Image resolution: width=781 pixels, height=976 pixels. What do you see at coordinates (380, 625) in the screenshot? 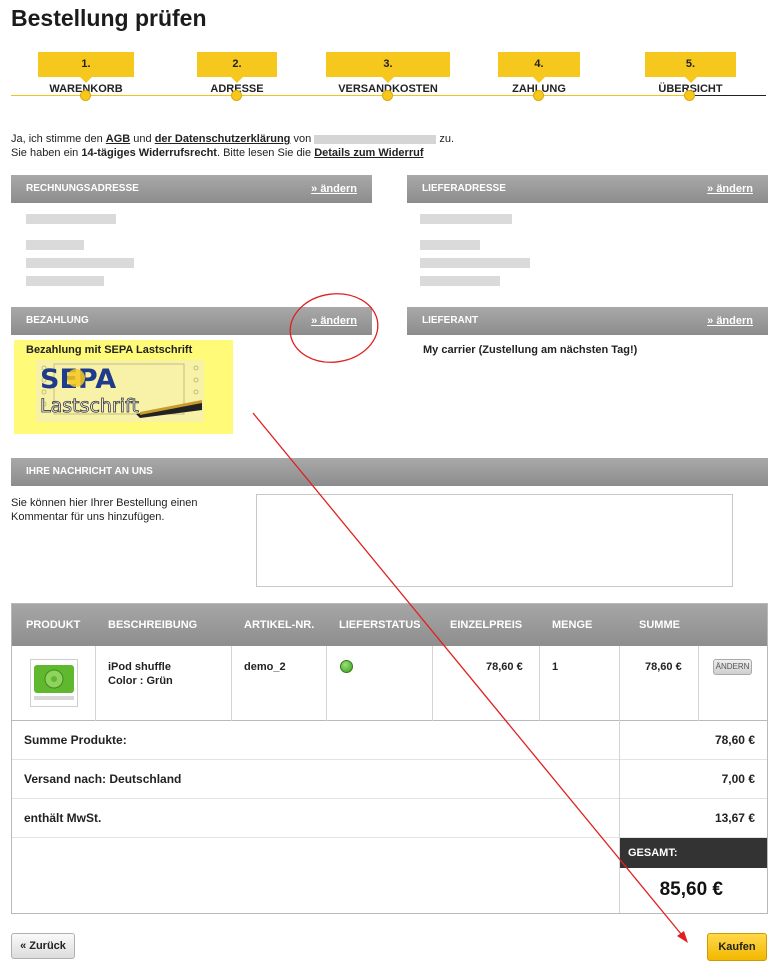
I see `col-delivery-status: LIEFERSTATUS` at bounding box center [380, 625].